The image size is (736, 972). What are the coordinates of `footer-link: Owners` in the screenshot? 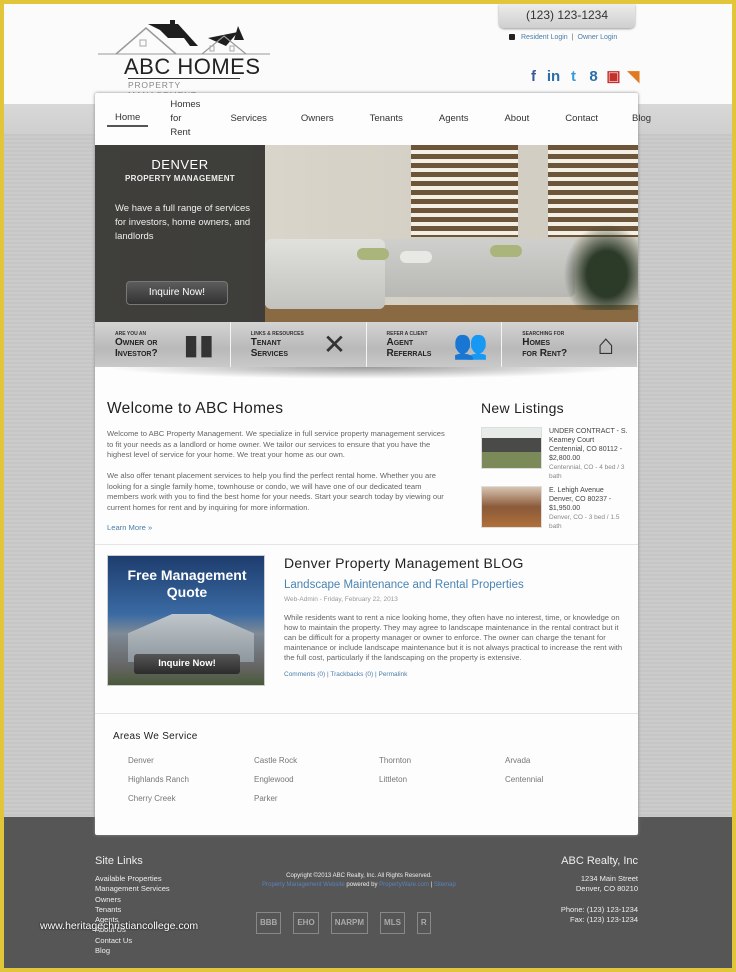 It's located at (132, 900).